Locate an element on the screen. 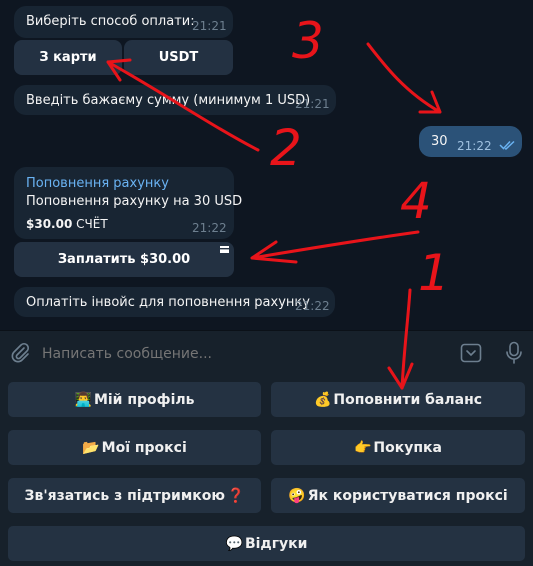 The image size is (533, 566). zany-face-icon: 🤪 is located at coordinates (297, 495).